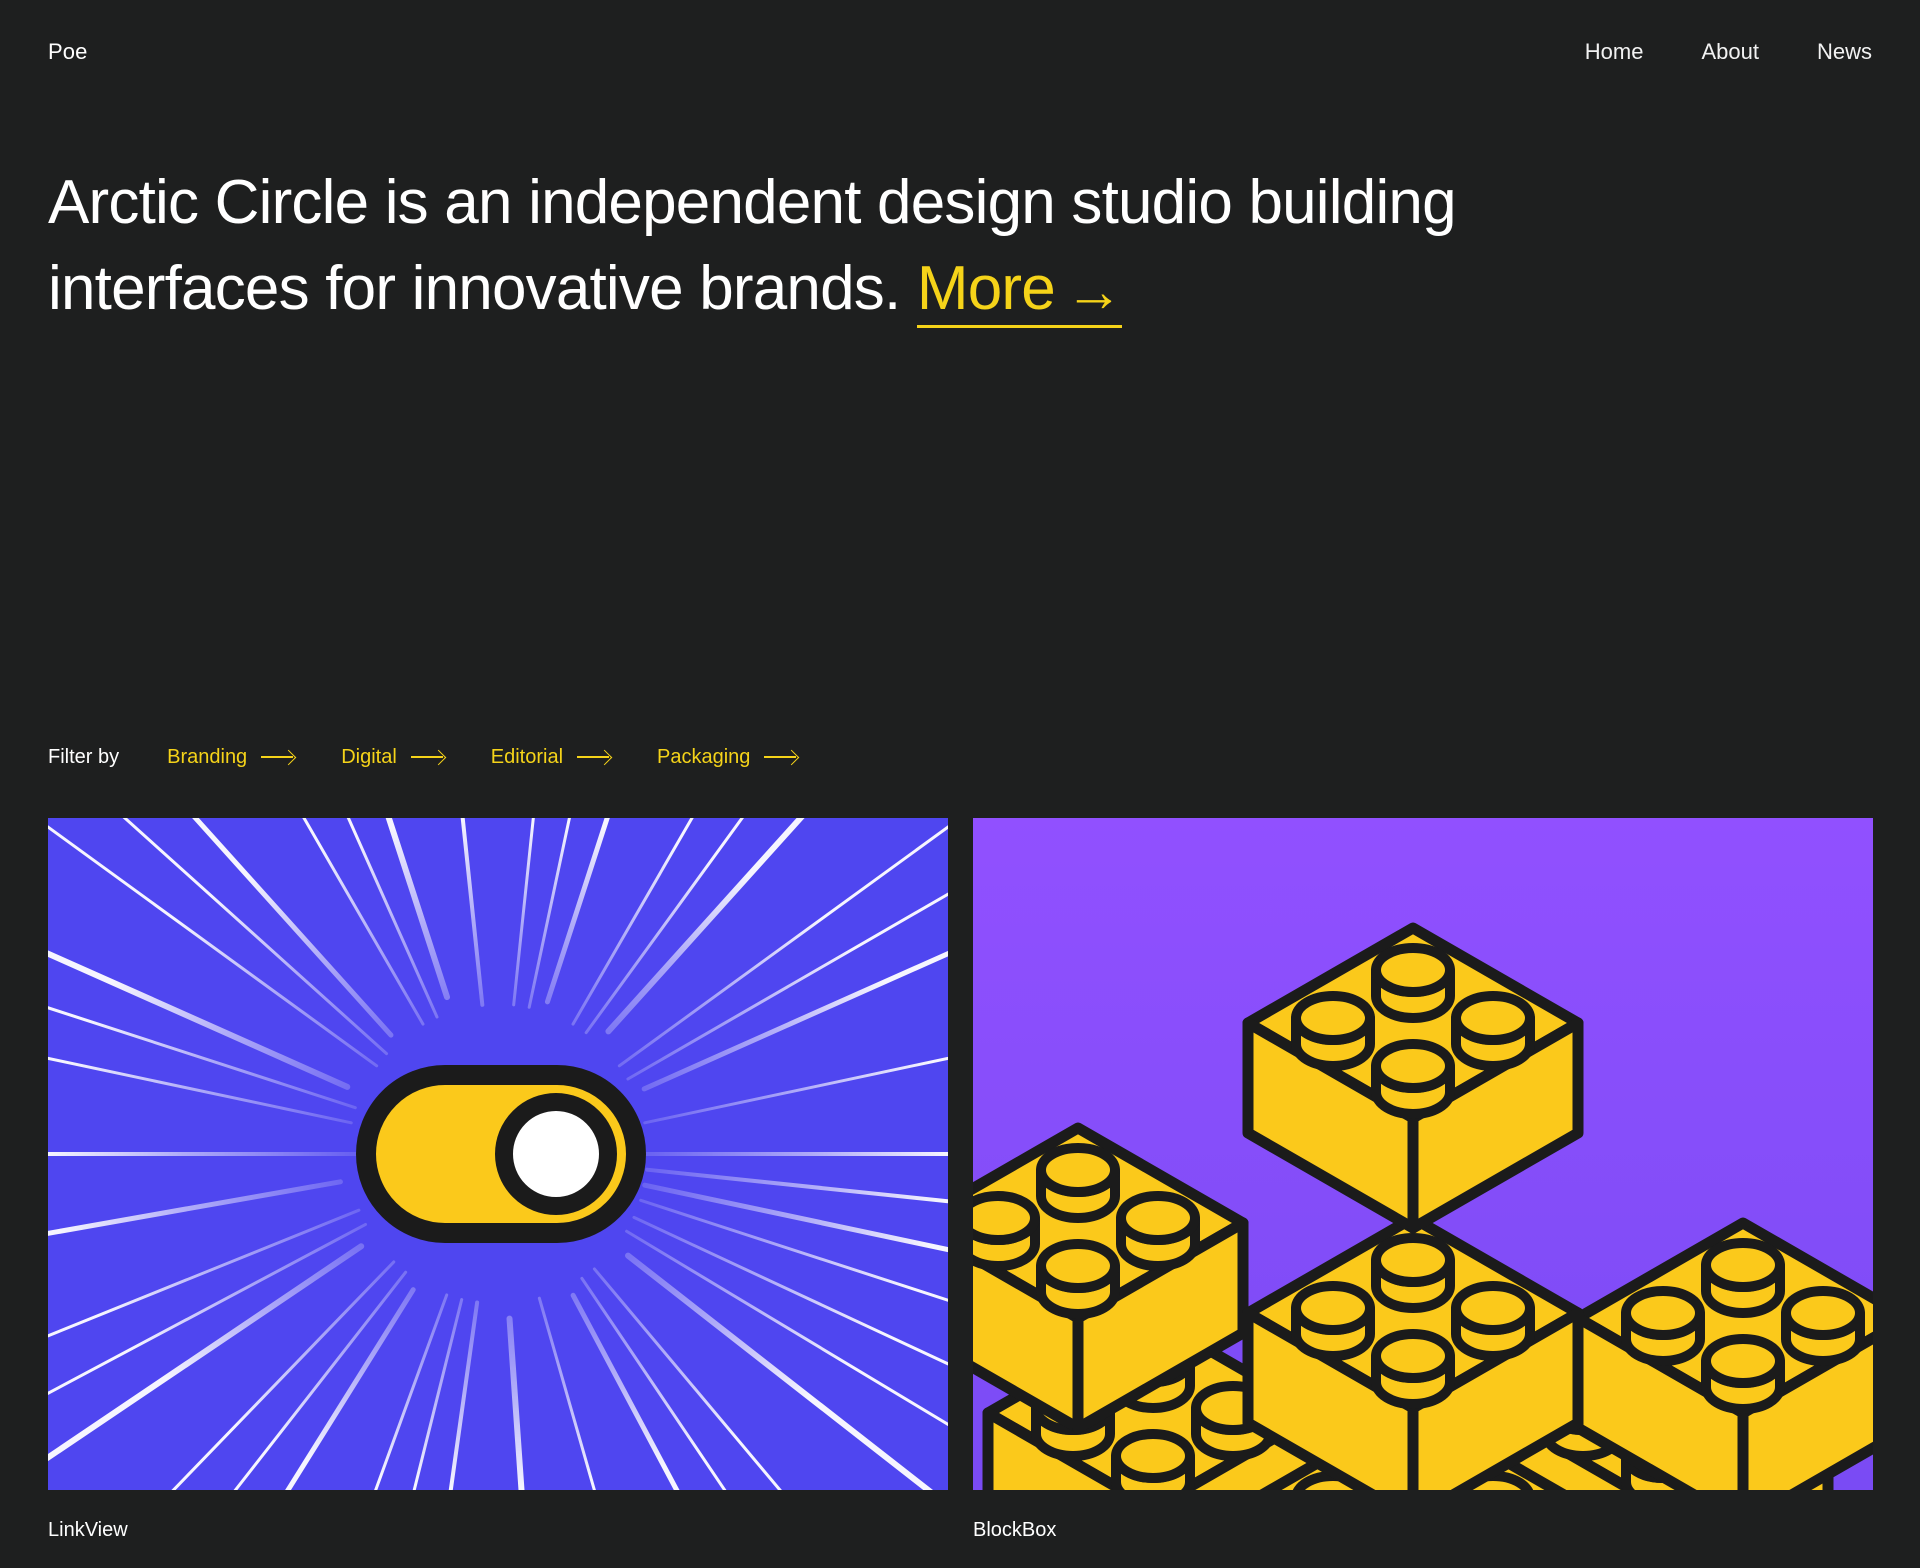 This screenshot has height=1568, width=1920. What do you see at coordinates (704, 757) in the screenshot?
I see `filter-option-label: Packaging` at bounding box center [704, 757].